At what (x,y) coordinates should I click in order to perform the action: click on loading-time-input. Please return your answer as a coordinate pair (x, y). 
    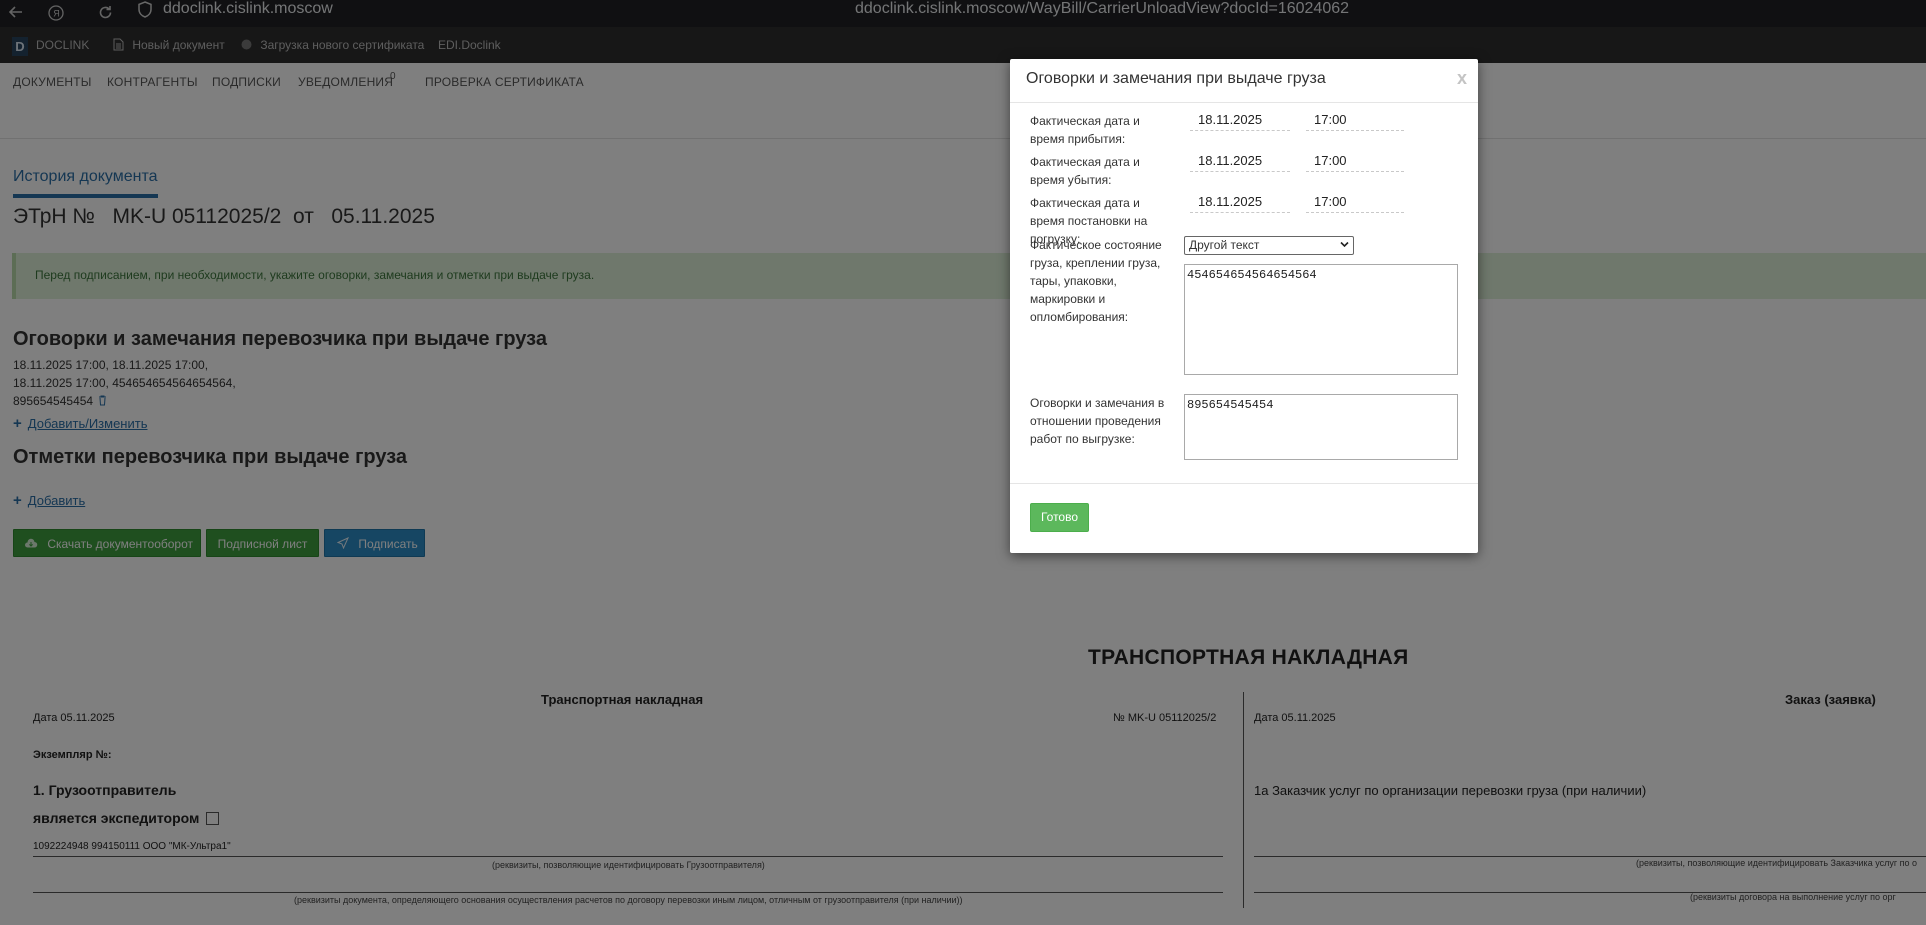
    Looking at the image, I should click on (1355, 202).